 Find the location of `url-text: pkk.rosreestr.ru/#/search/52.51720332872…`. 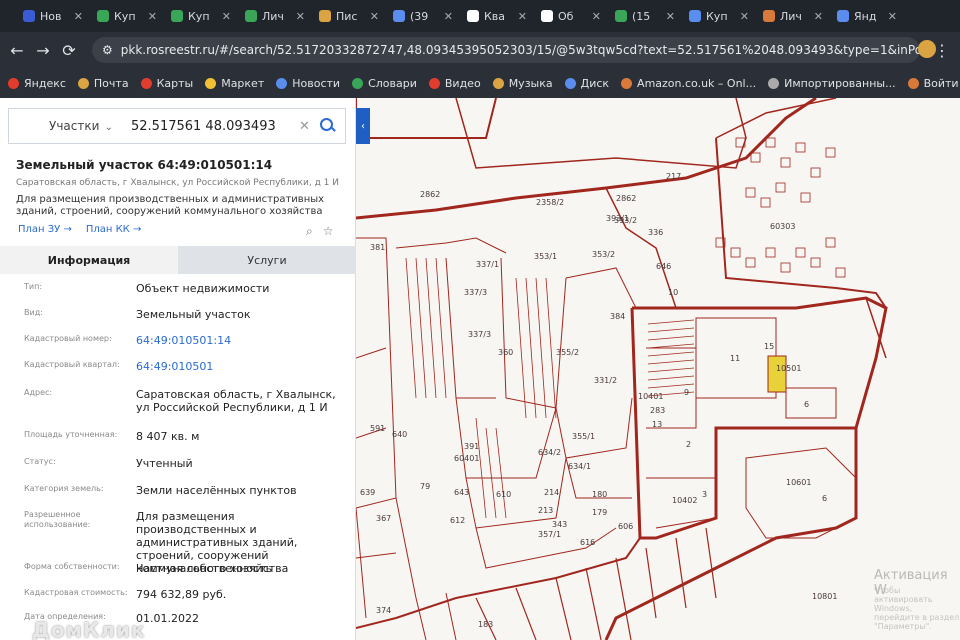

url-text: pkk.rosreestr.ru/#/search/52.51720332872… is located at coordinates (520, 50).